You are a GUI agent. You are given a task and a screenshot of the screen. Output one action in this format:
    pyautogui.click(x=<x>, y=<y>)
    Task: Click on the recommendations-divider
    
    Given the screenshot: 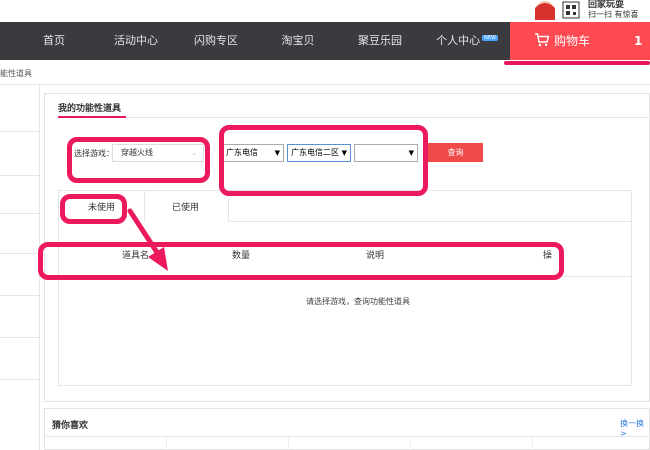 What is the action you would take?
    pyautogui.click(x=347, y=436)
    